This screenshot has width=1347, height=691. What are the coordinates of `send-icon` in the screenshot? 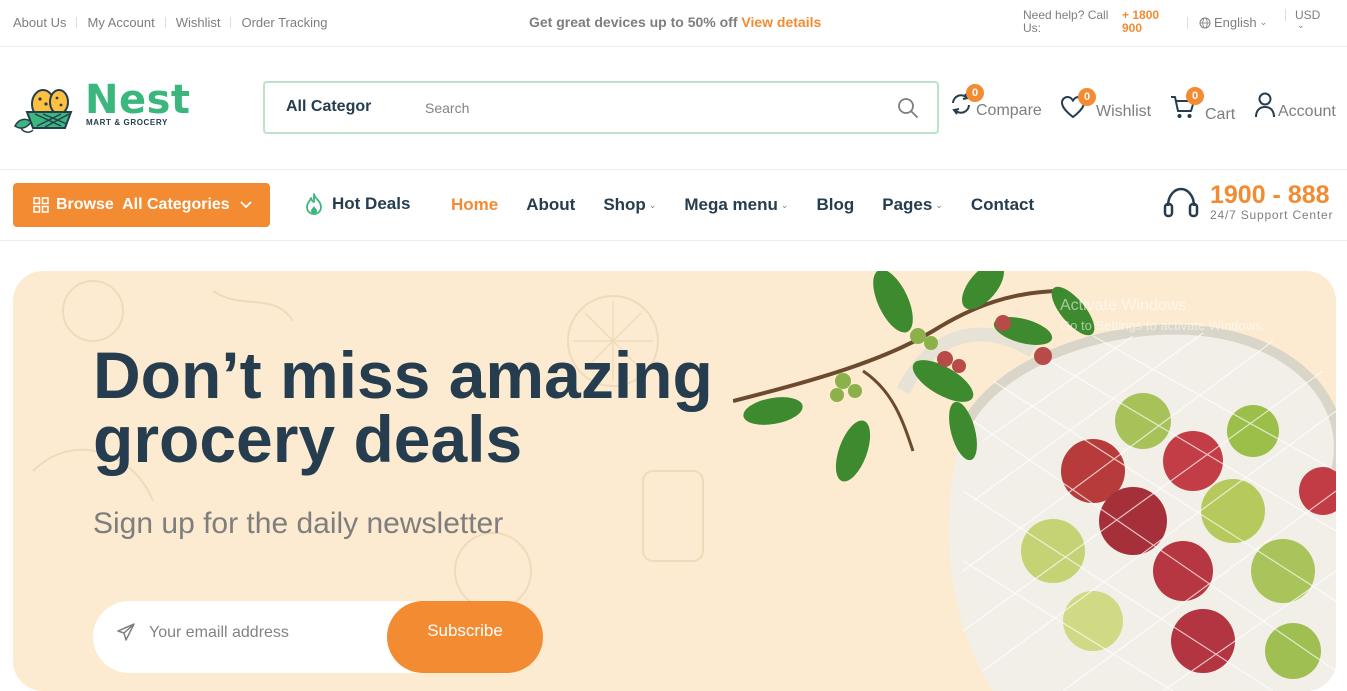 It's located at (126, 632).